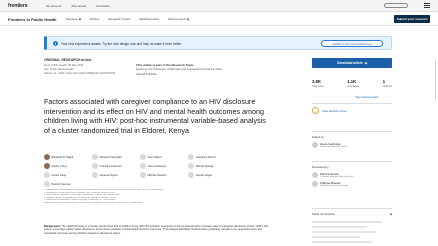  I want to click on nav-research-topics: Research Topics, so click(119, 19).